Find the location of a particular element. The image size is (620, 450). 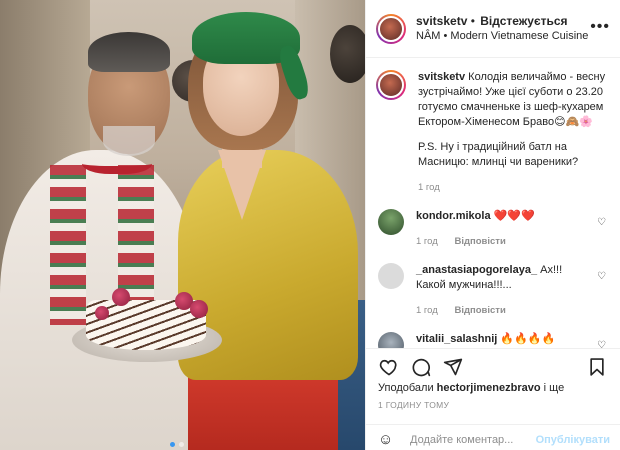

blouse-neckline is located at coordinates (242, 185).